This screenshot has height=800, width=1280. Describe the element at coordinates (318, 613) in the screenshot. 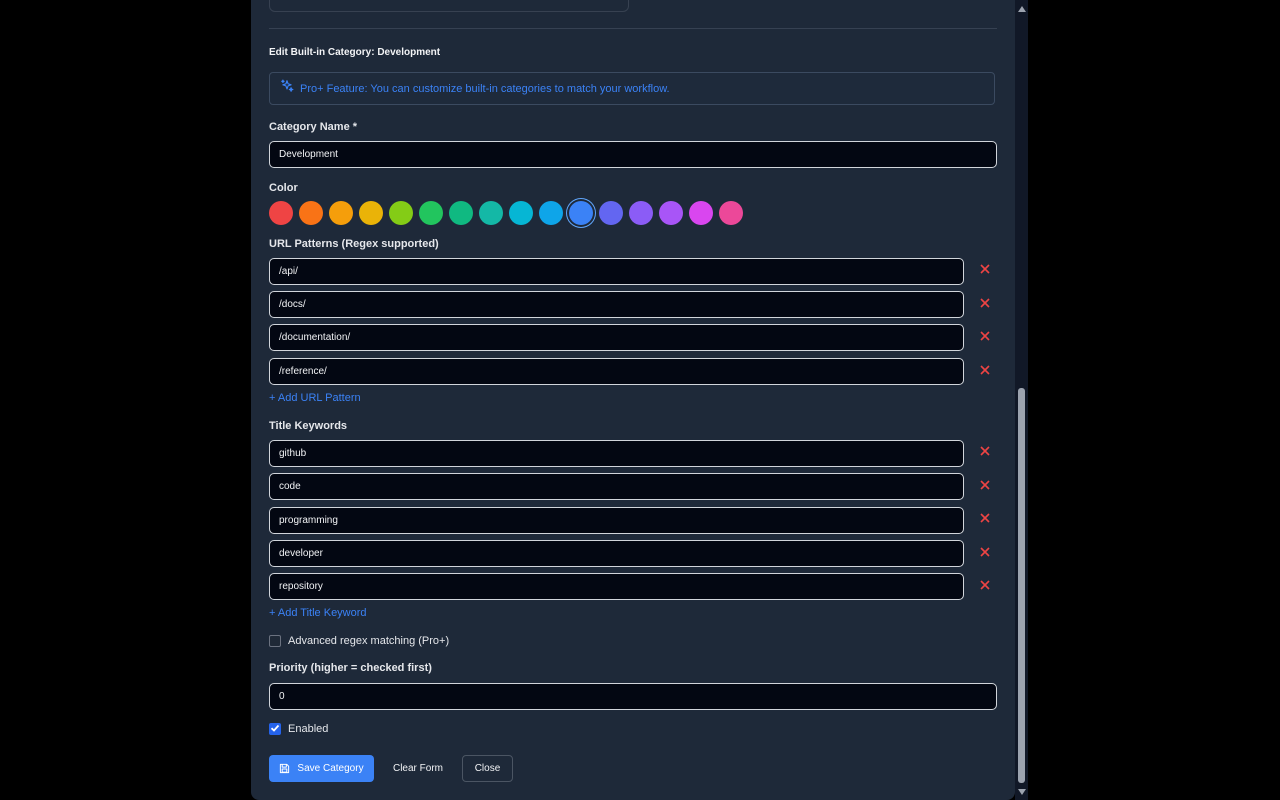

I see `add-title-keyword-link: + Add Title Keyword` at that location.